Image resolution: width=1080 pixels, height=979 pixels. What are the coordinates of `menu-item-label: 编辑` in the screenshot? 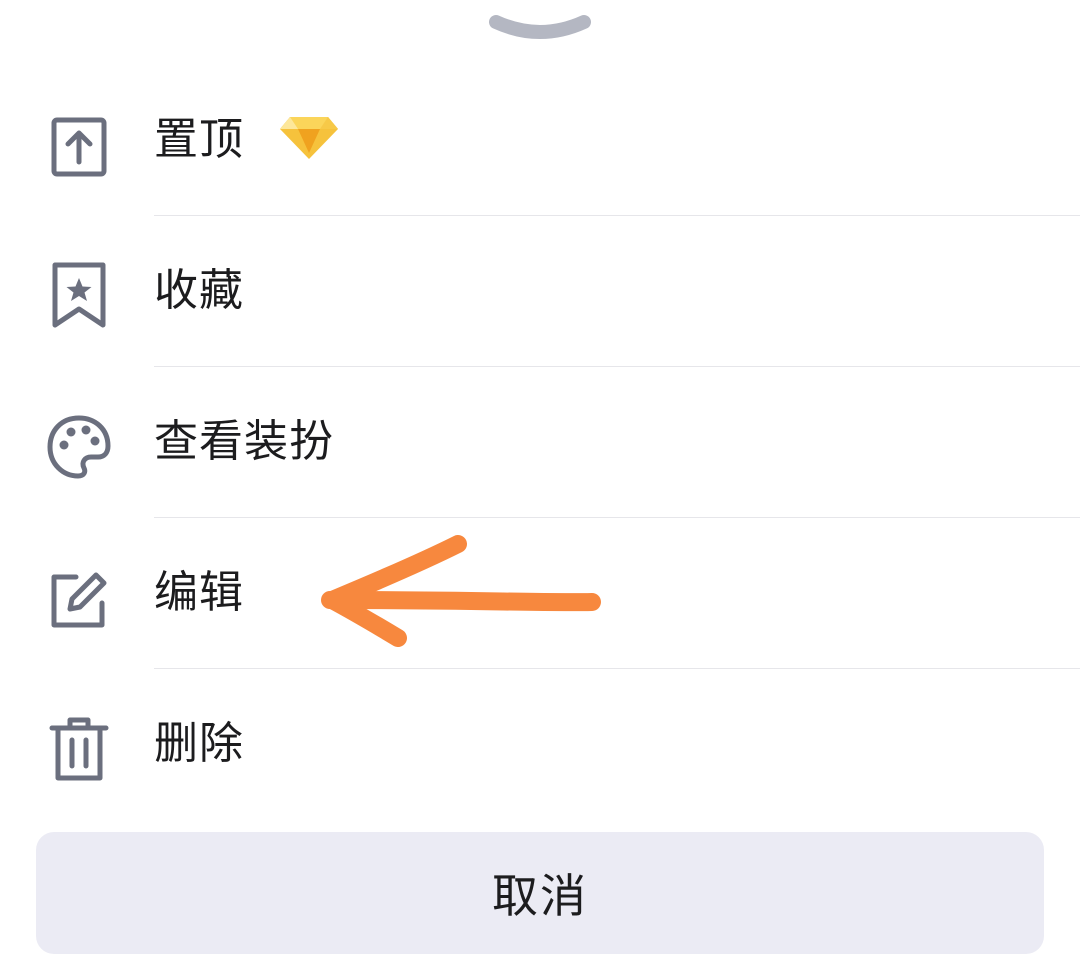 It's located at (199, 592).